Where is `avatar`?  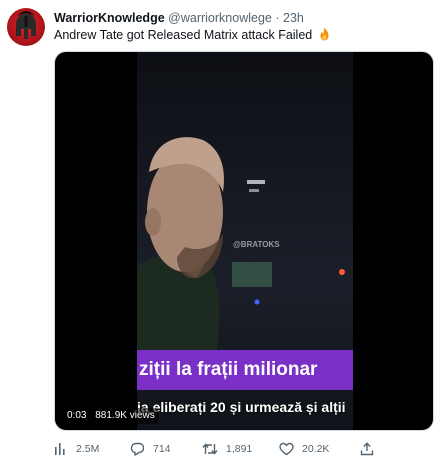 avatar is located at coordinates (26, 27).